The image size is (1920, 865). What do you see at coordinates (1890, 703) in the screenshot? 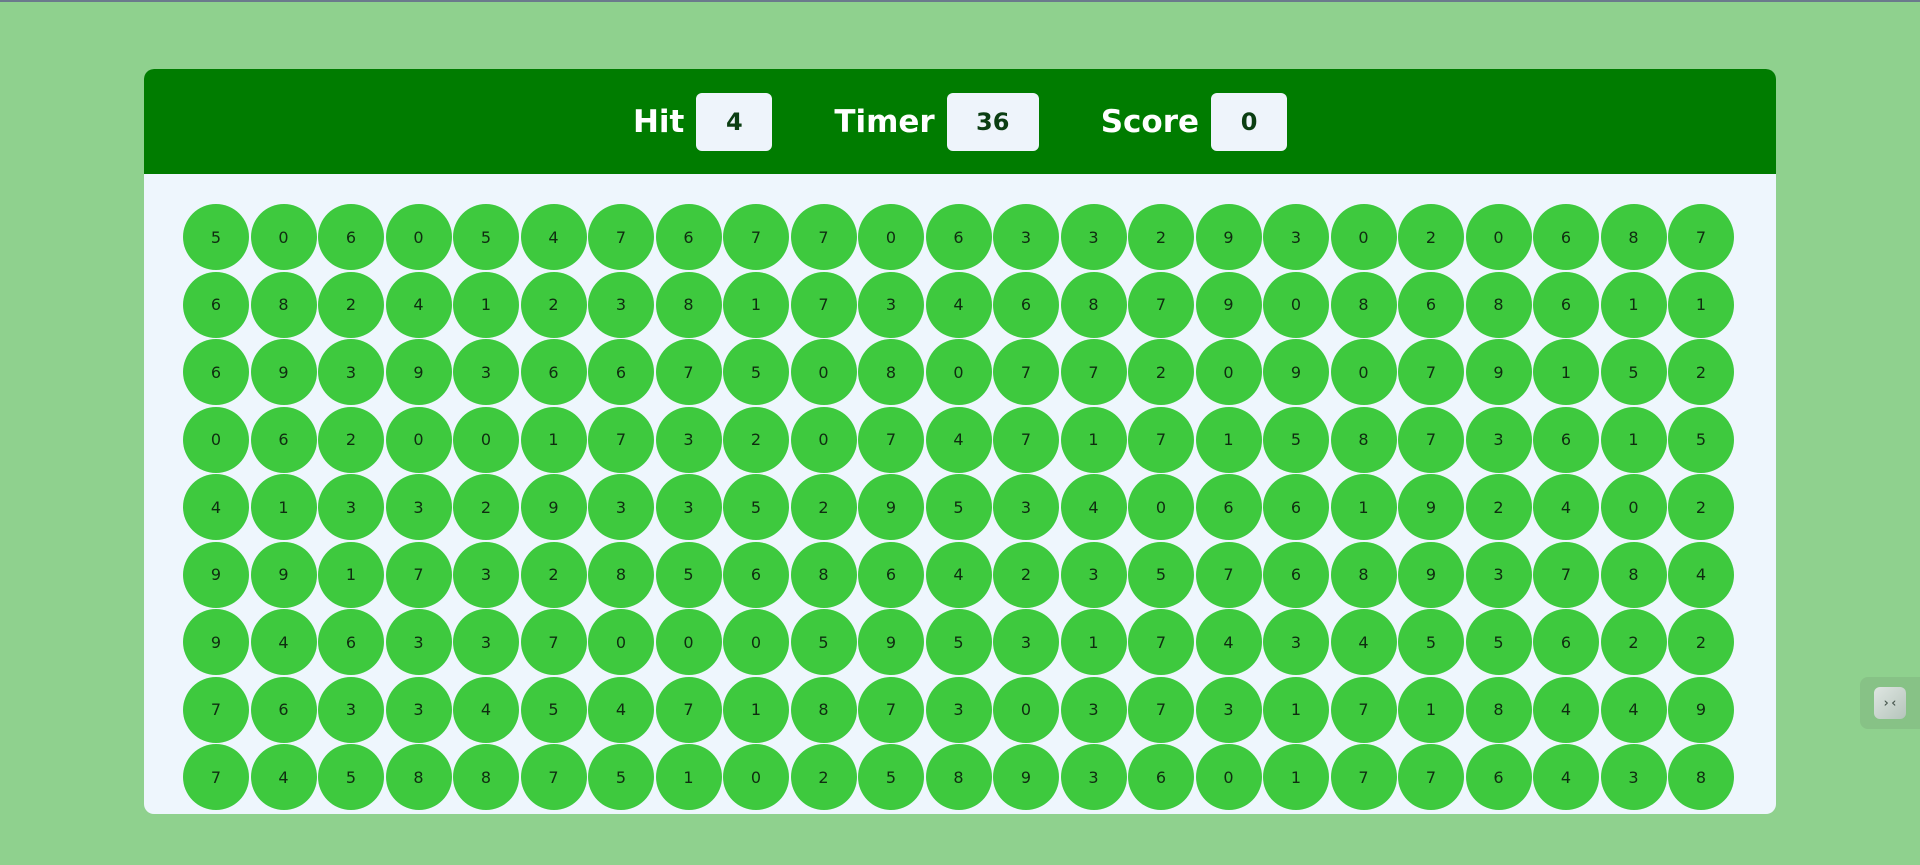
I see `collapse-icon: ›‹` at bounding box center [1890, 703].